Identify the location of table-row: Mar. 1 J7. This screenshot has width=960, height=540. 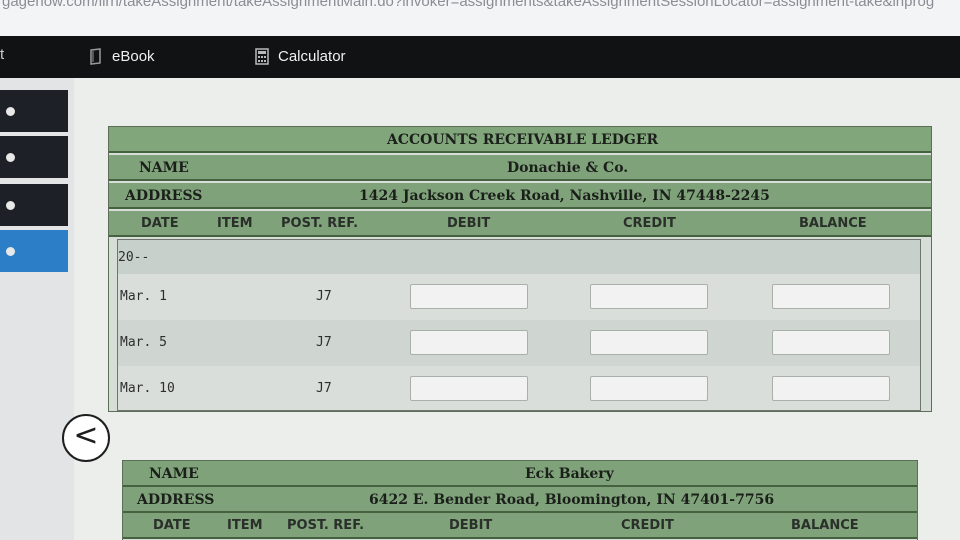
(519, 297).